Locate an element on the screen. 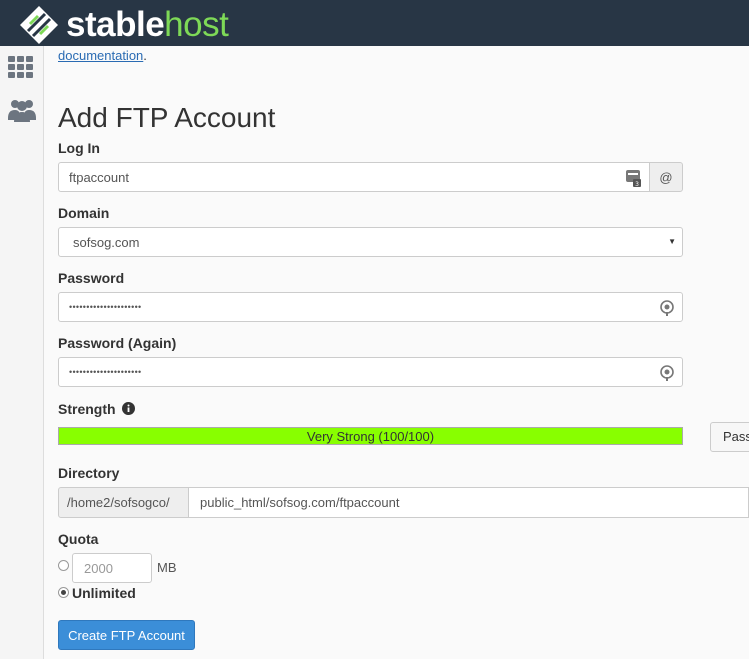 Image resolution: width=749 pixels, height=659 pixels. svg-text: 3 is located at coordinates (637, 184).